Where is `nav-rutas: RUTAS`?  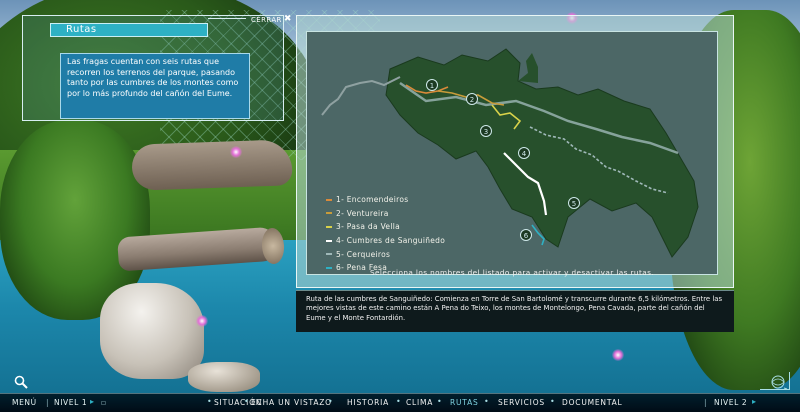 nav-rutas: RUTAS is located at coordinates (464, 402).